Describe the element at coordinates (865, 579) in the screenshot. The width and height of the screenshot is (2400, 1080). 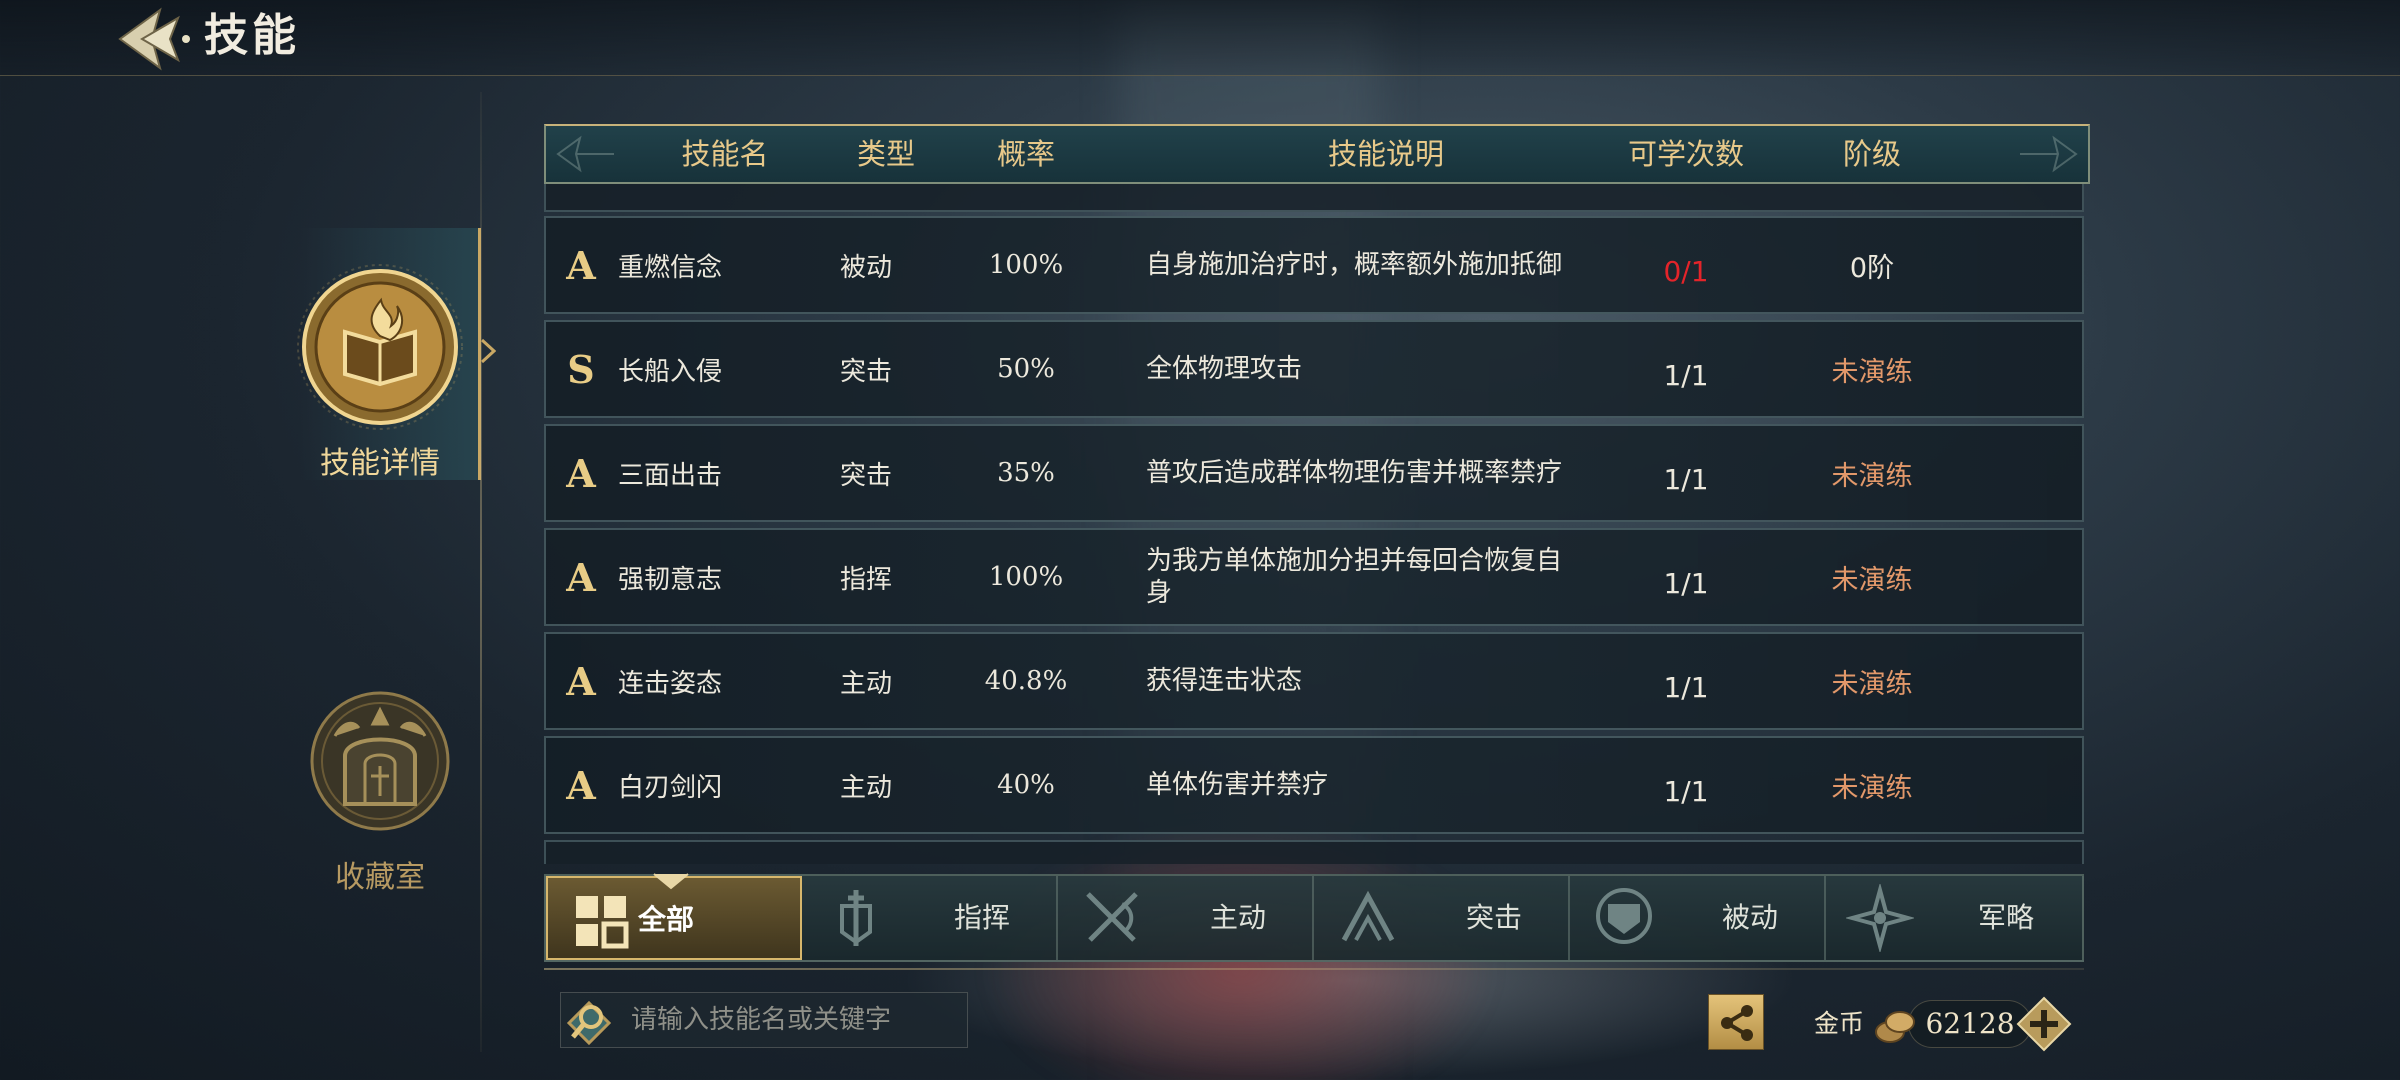
I see `skill-type: 指挥` at that location.